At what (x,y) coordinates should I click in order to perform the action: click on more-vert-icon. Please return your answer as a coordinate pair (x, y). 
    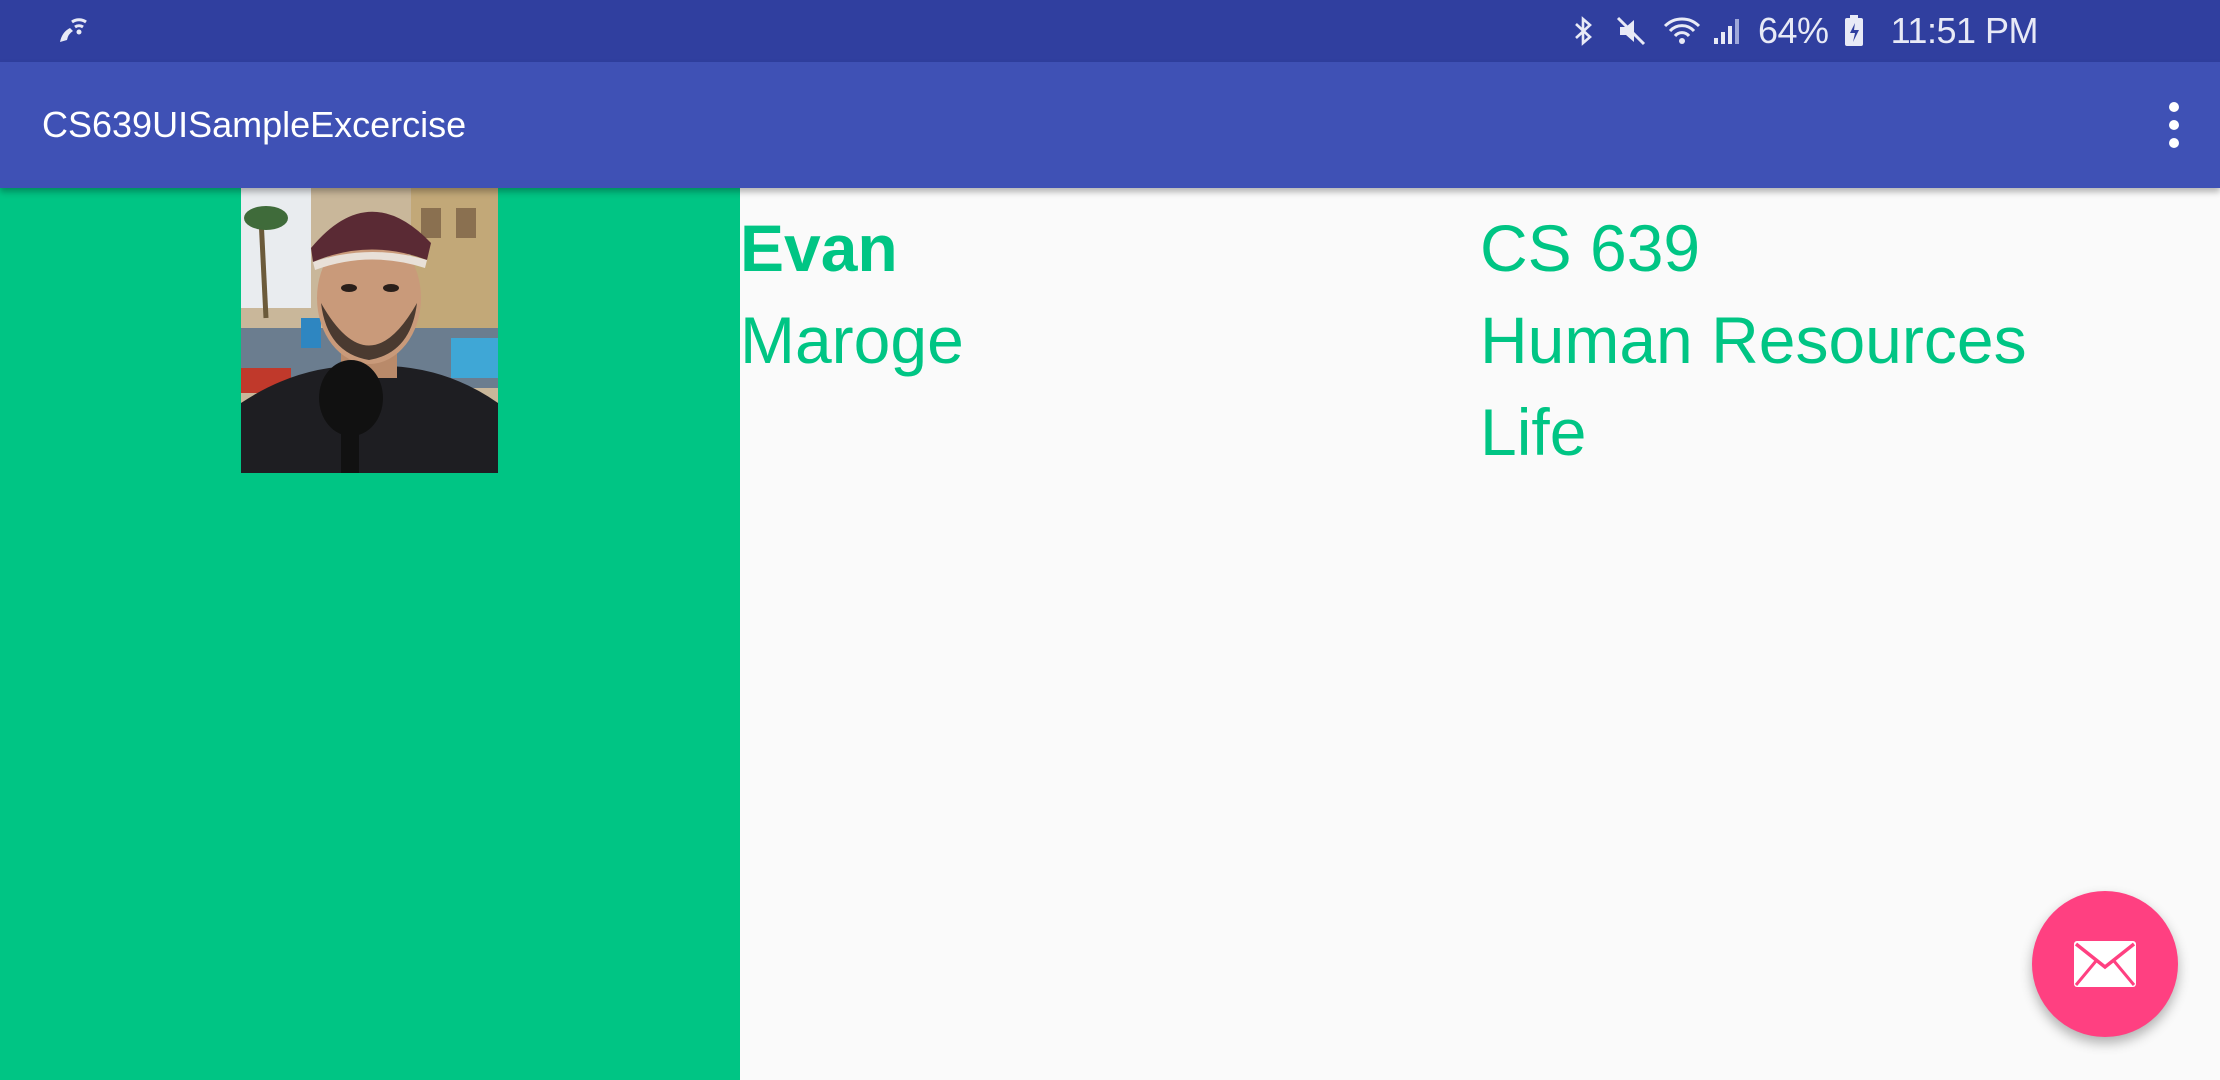
    Looking at the image, I should click on (2174, 125).